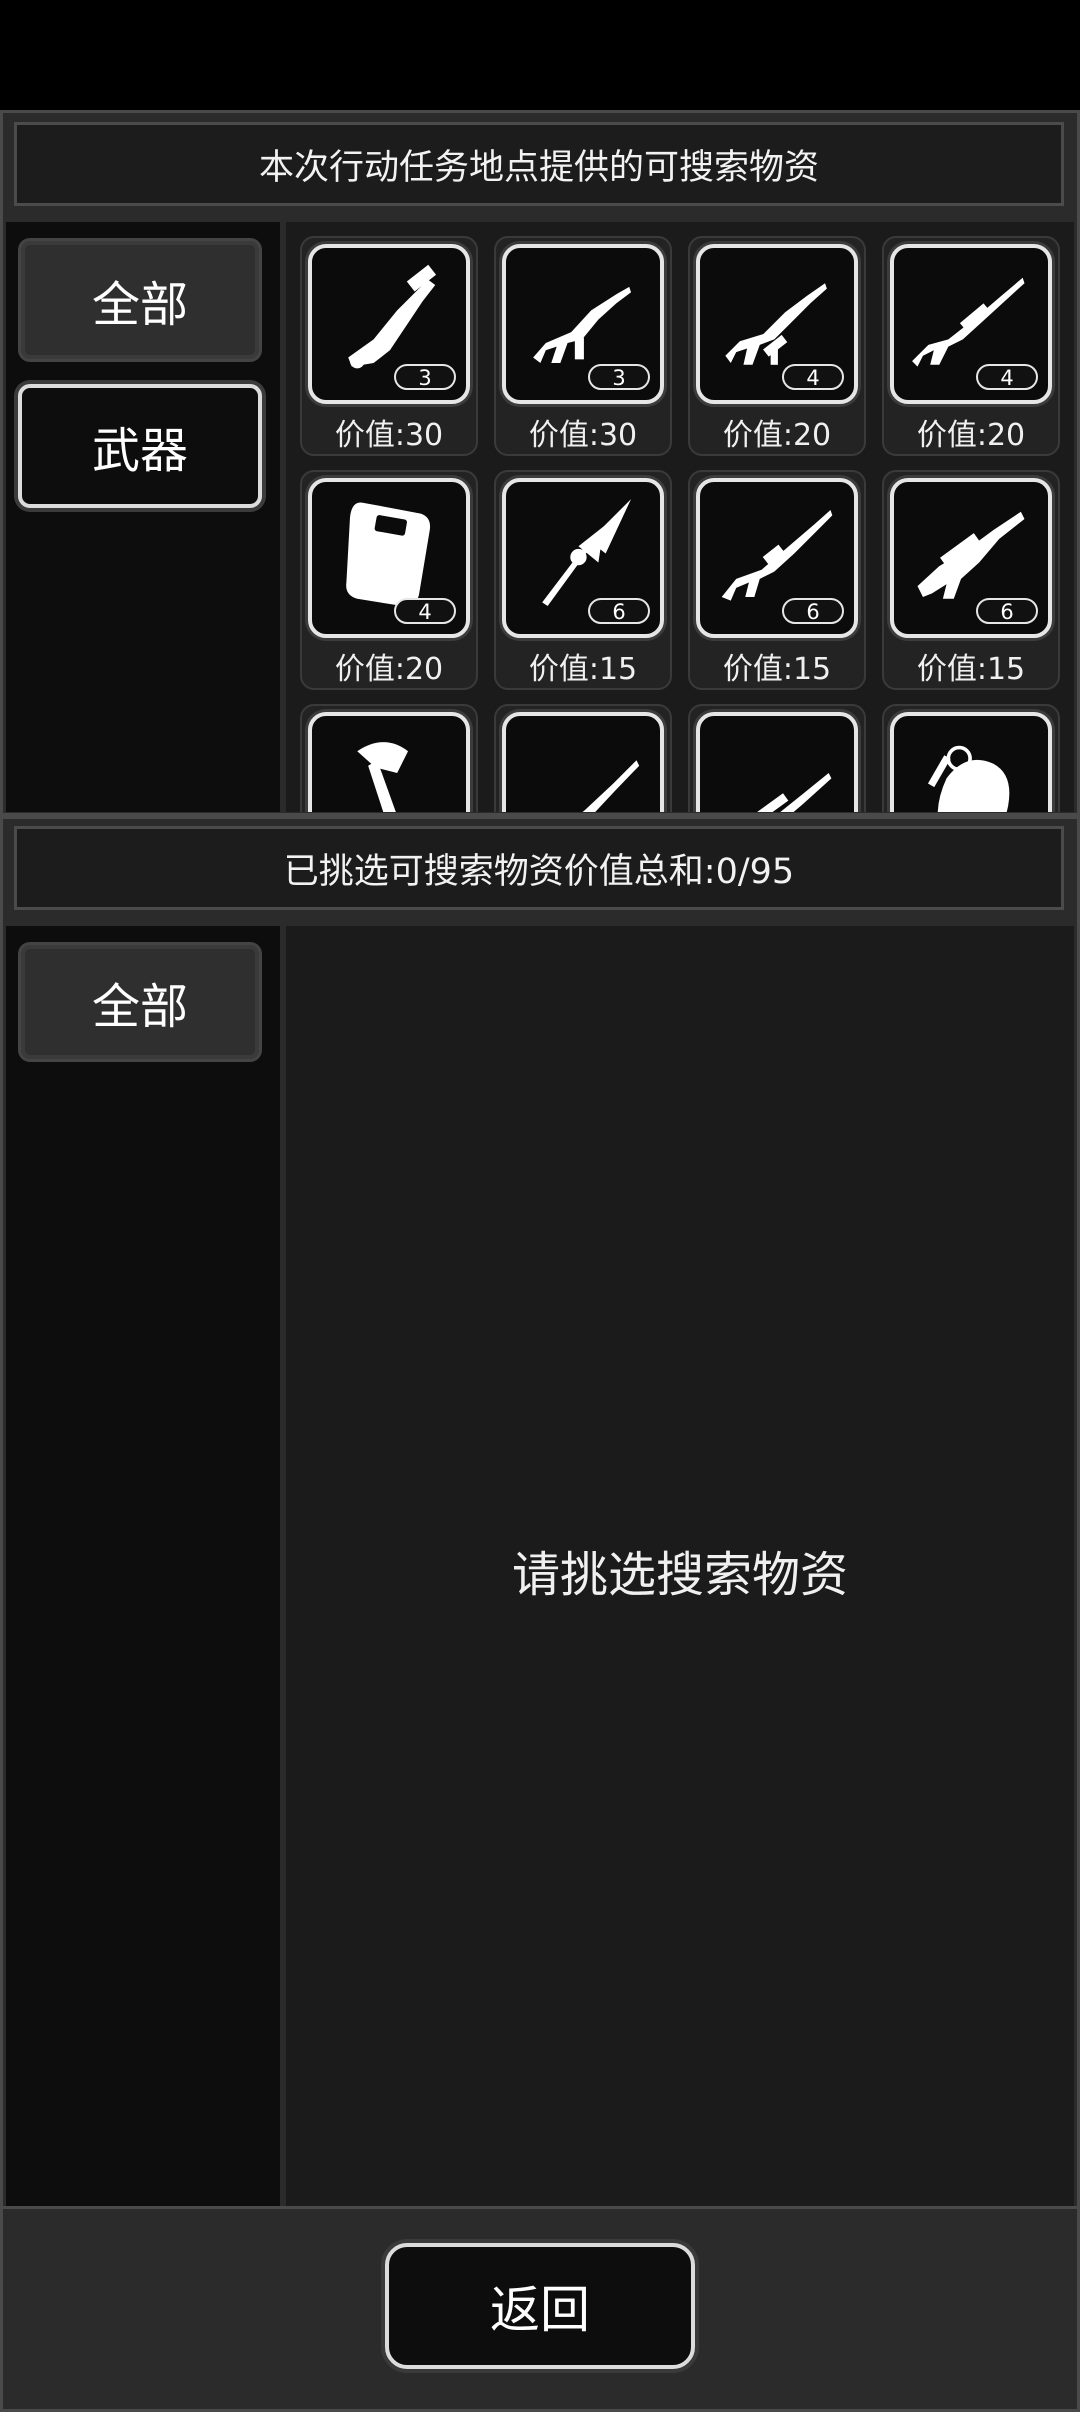  I want to click on available-supplies-header: 本次行动任务地点提供的可搜索物资, so click(539, 164).